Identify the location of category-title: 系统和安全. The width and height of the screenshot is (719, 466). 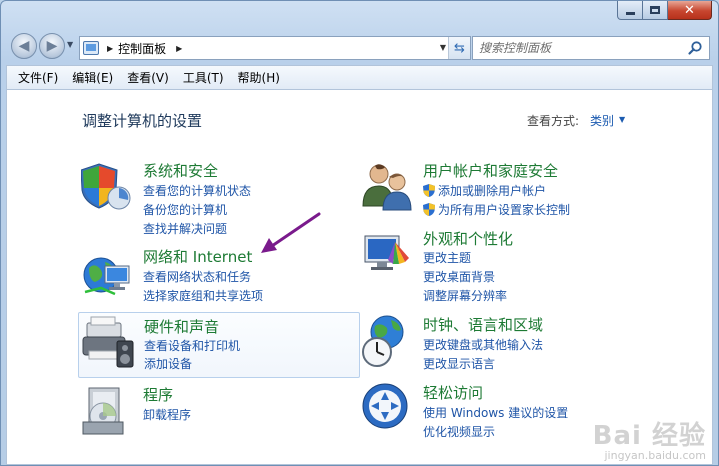
(180, 170).